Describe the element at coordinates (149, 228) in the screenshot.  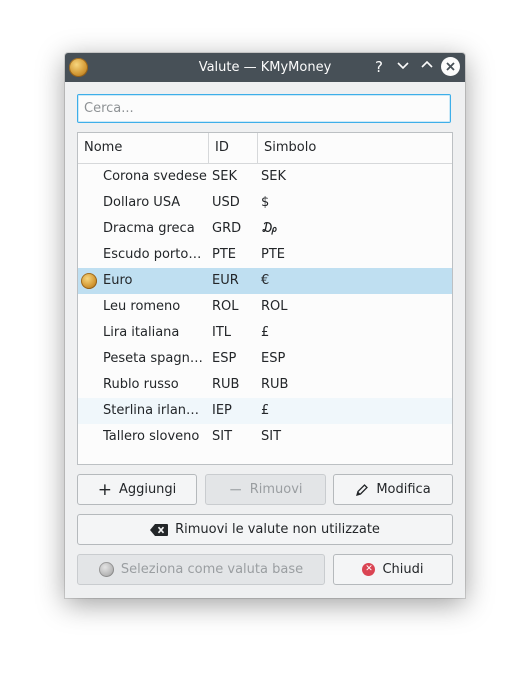
I see `currency-name-cell: Dracma greca` at that location.